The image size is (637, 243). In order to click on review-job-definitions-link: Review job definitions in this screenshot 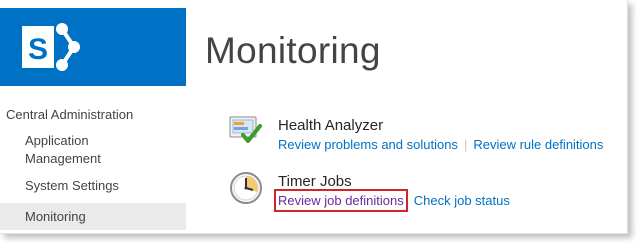, I will do `click(341, 200)`.